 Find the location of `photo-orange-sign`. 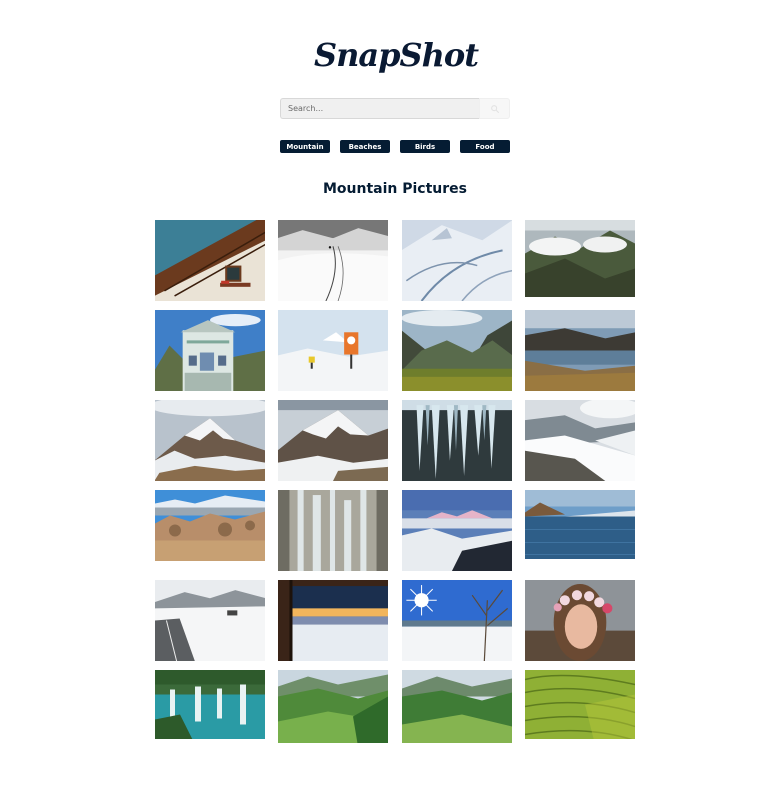

photo-orange-sign is located at coordinates (333, 350).